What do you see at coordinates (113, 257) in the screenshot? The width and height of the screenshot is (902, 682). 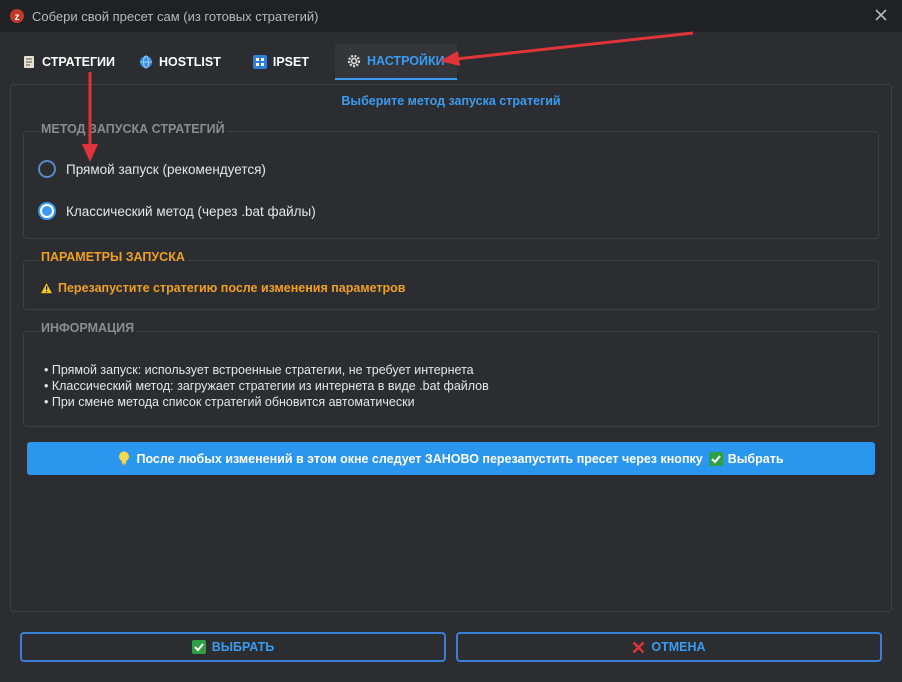 I see `launch-params-title: ПАРАМЕТРЫ ЗАПУСКА` at bounding box center [113, 257].